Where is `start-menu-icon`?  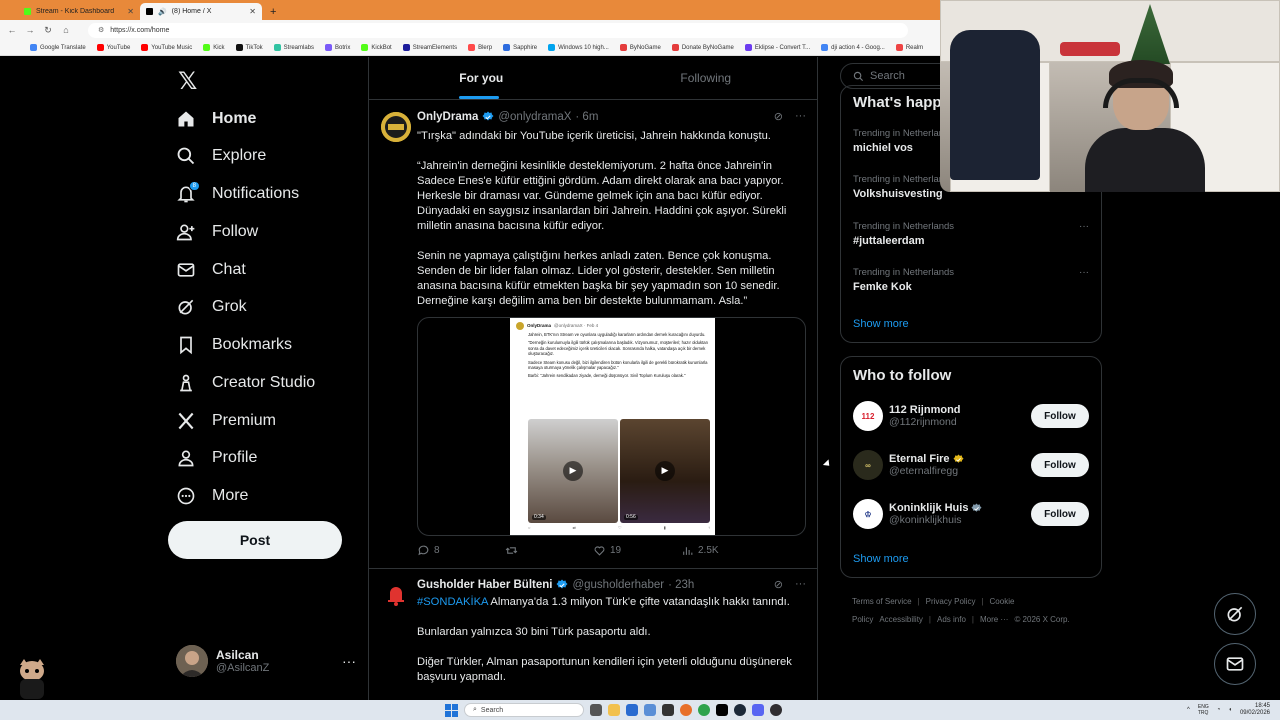 start-menu-icon is located at coordinates (451, 710).